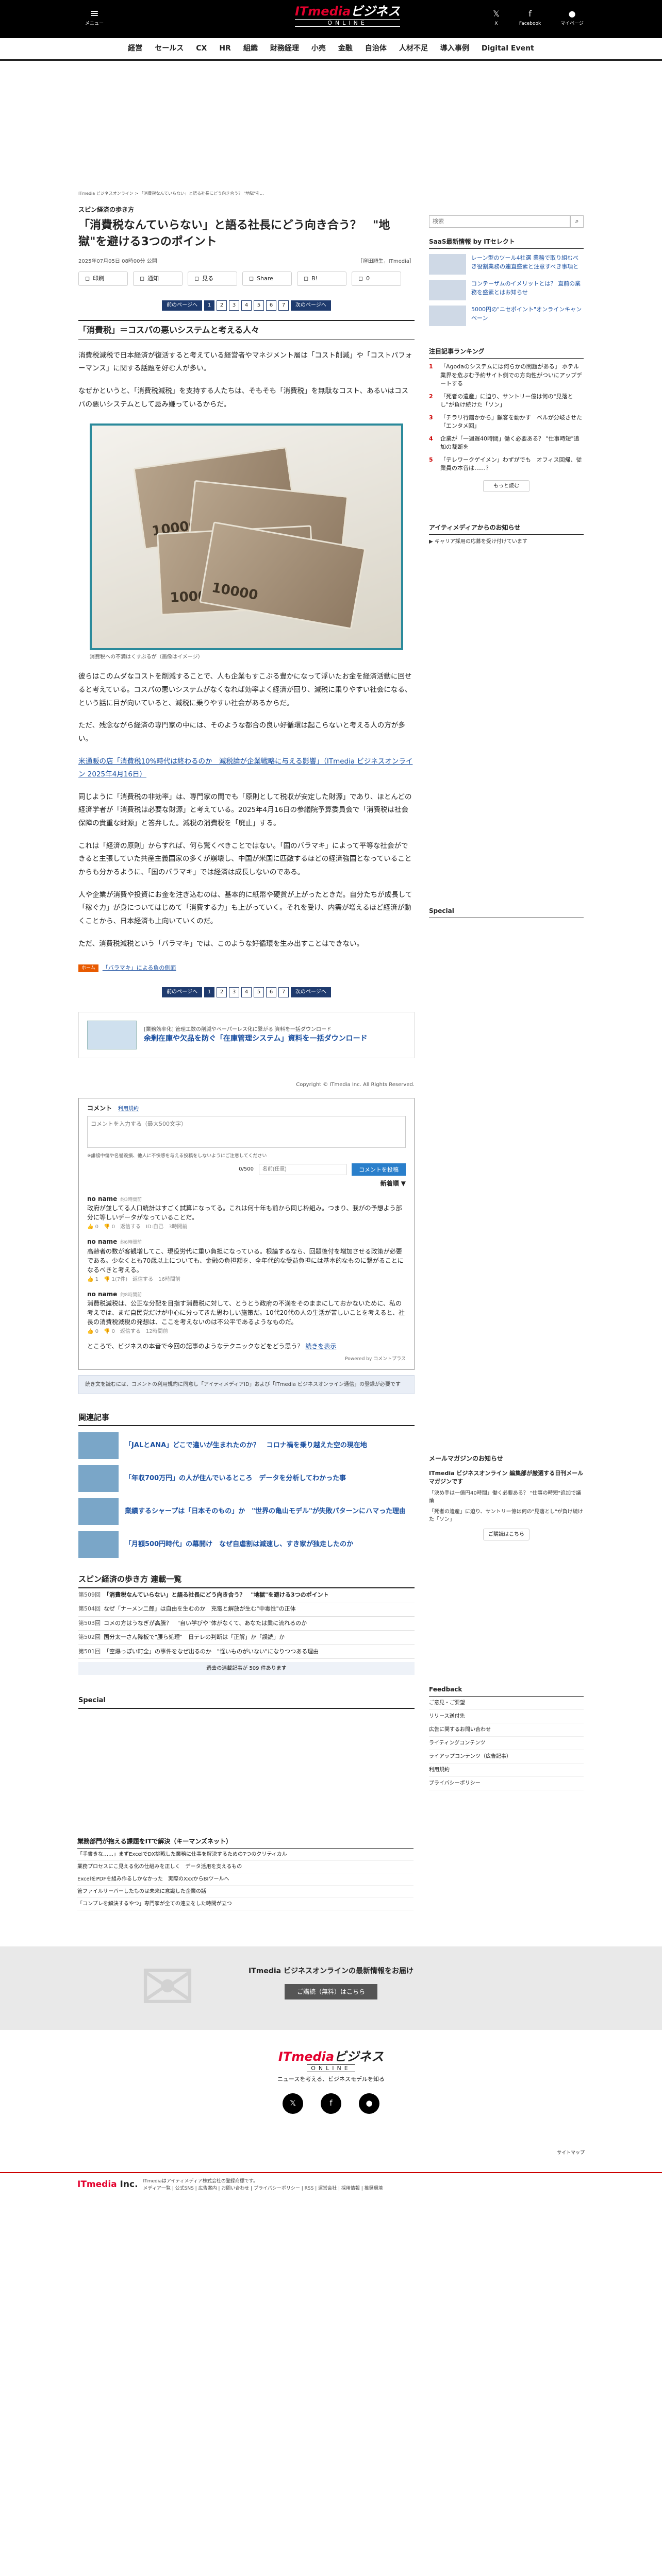 The height and width of the screenshot is (2576, 662). I want to click on related-item: 「月額500円時代」の幕開け なぜ自虐割は減速し、すき家が独走したのか, so click(247, 1544).